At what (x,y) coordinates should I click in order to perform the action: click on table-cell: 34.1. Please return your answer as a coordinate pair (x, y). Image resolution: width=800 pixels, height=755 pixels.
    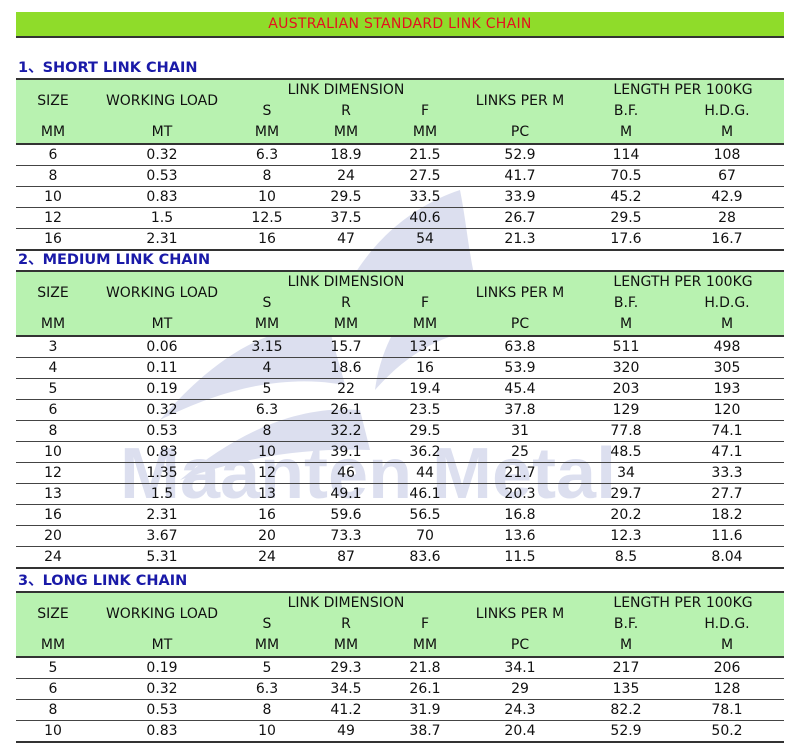
    Looking at the image, I should click on (520, 668).